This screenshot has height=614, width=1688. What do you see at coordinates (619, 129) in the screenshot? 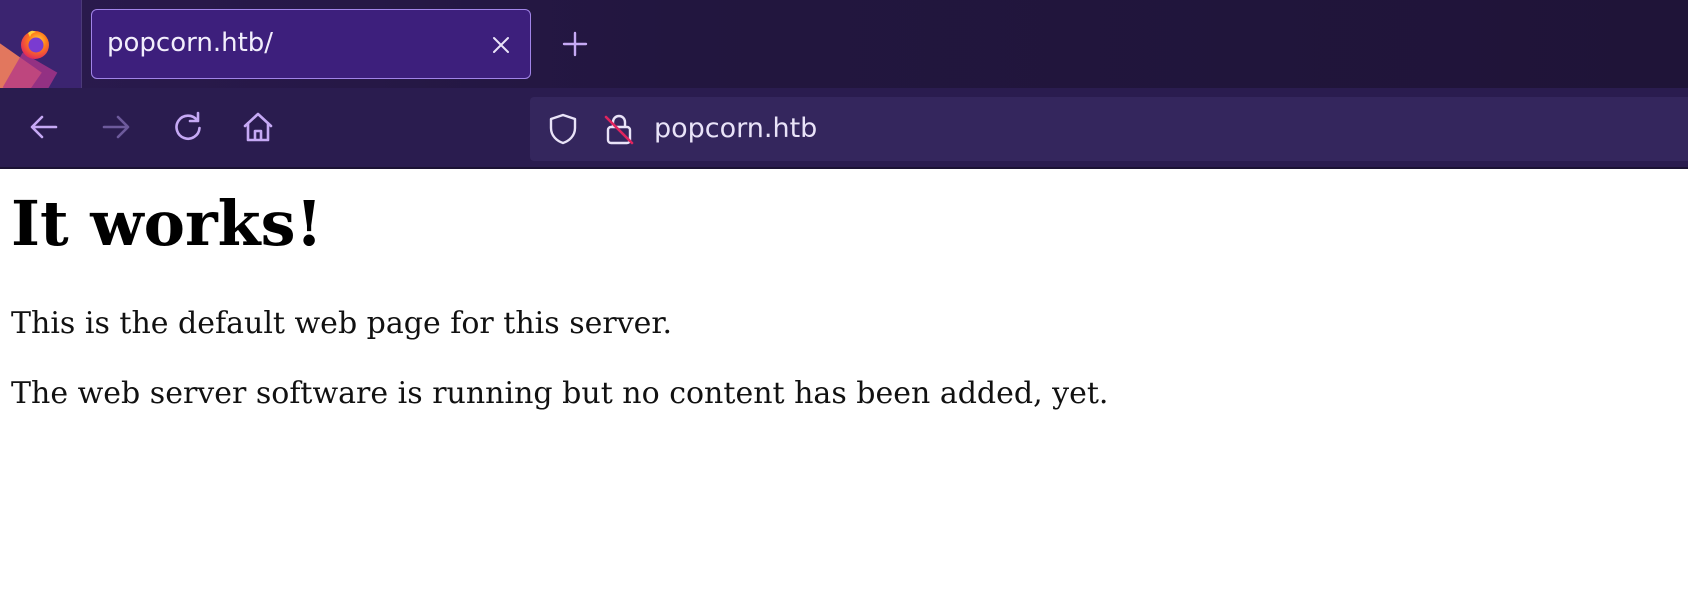
I see `insecure-lock-icon` at bounding box center [619, 129].